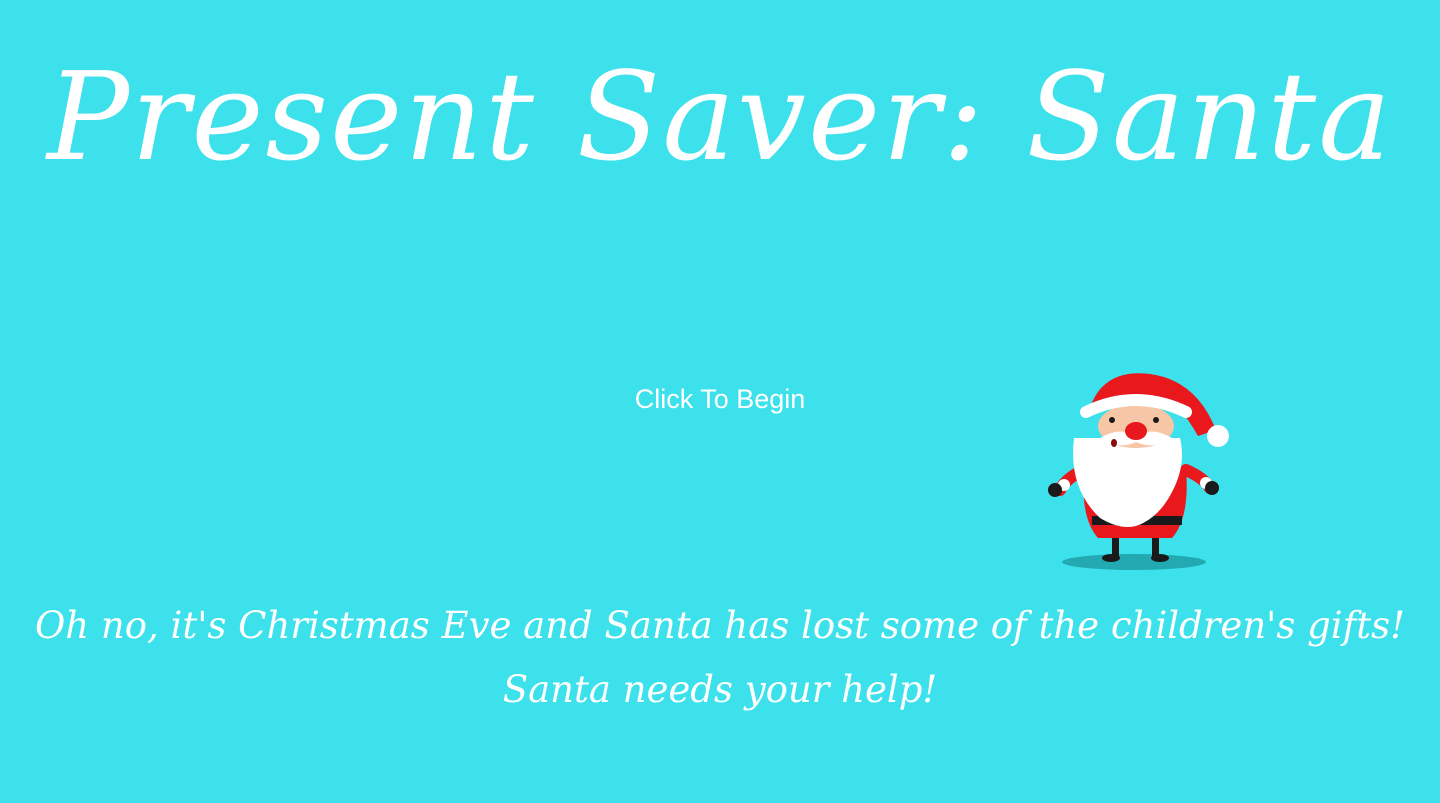  I want to click on santa-claus-icon, so click(1138, 471).